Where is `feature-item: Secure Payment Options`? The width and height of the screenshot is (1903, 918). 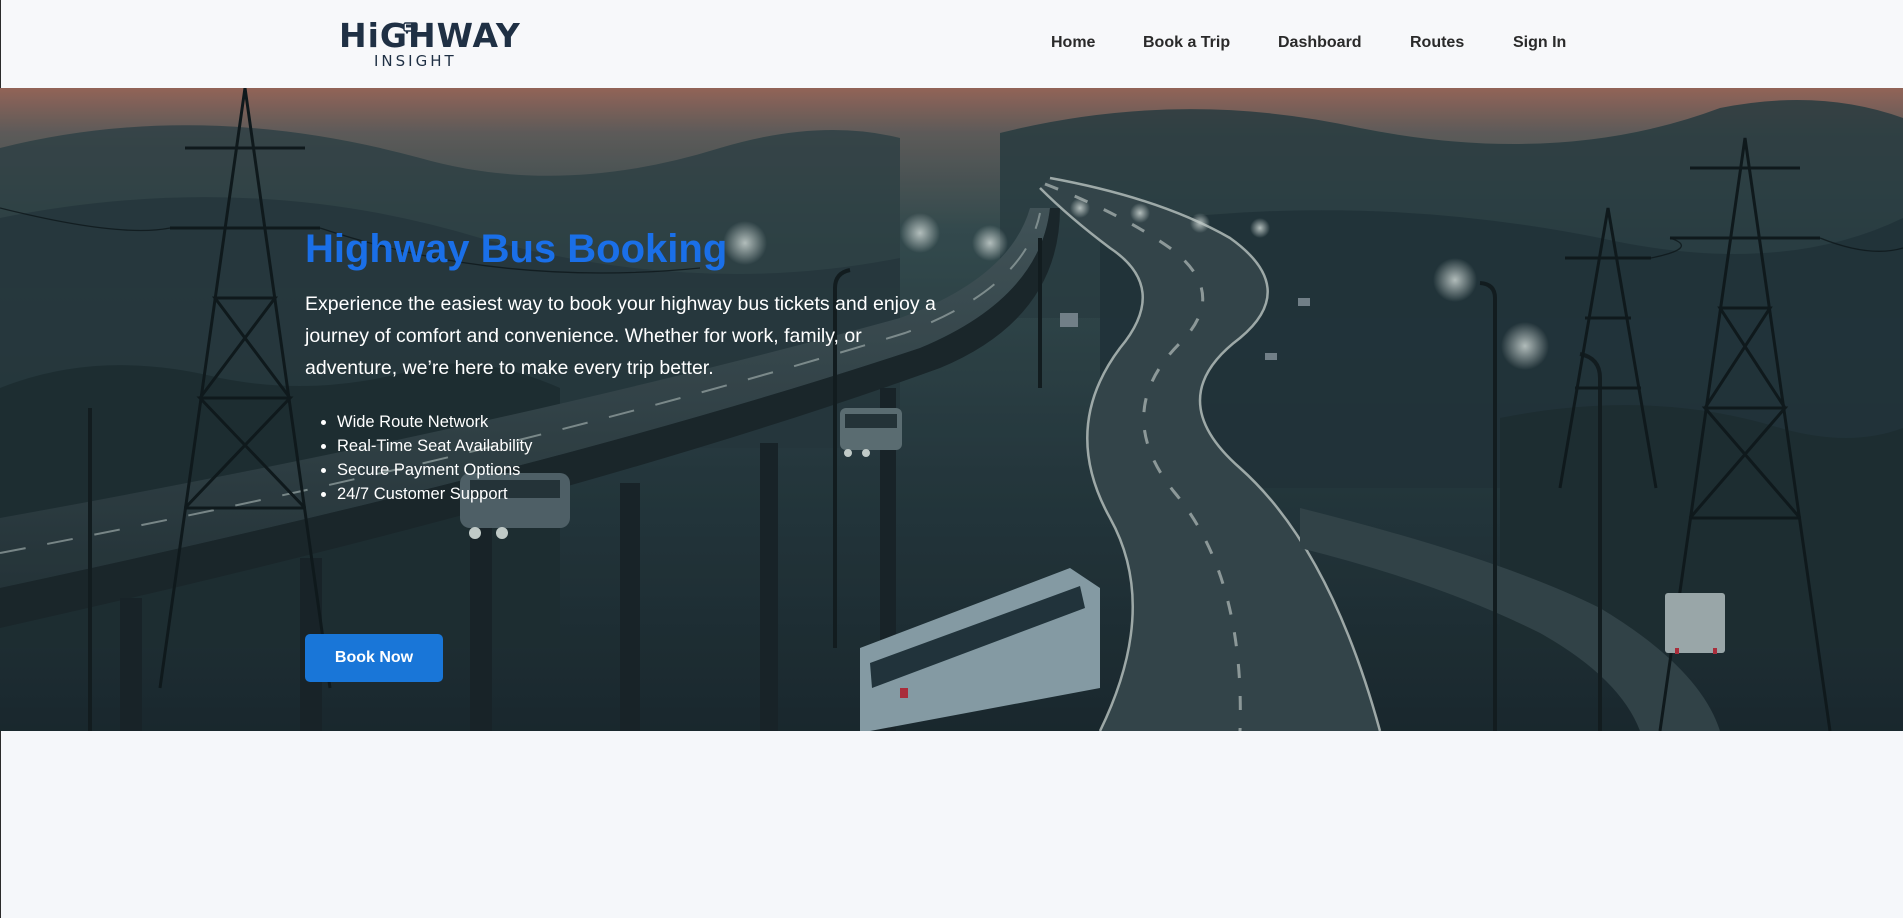 feature-item: Secure Payment Options is located at coordinates (646, 470).